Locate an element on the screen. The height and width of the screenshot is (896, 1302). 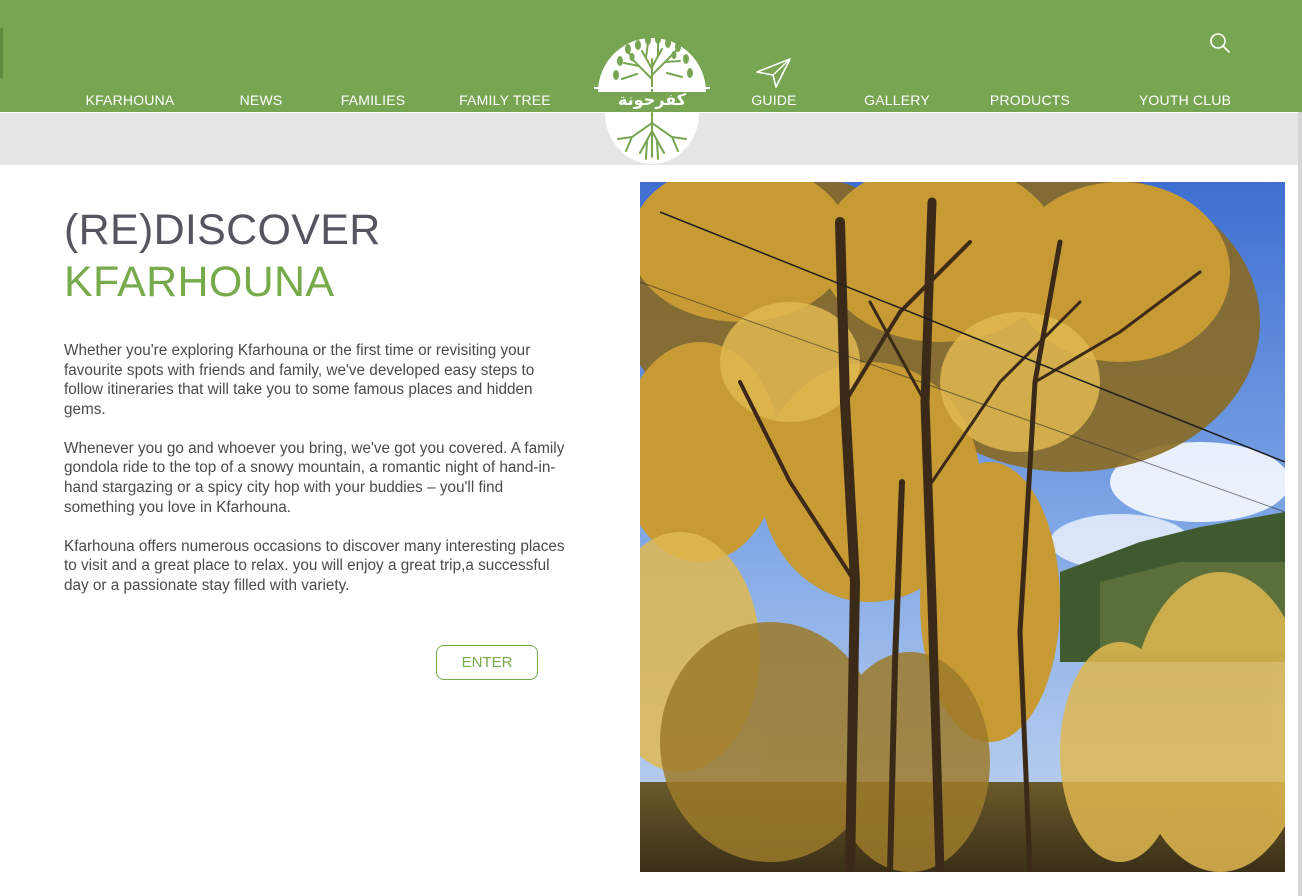
title-line-rediscover: (RE)DISCOVER is located at coordinates (222, 230).